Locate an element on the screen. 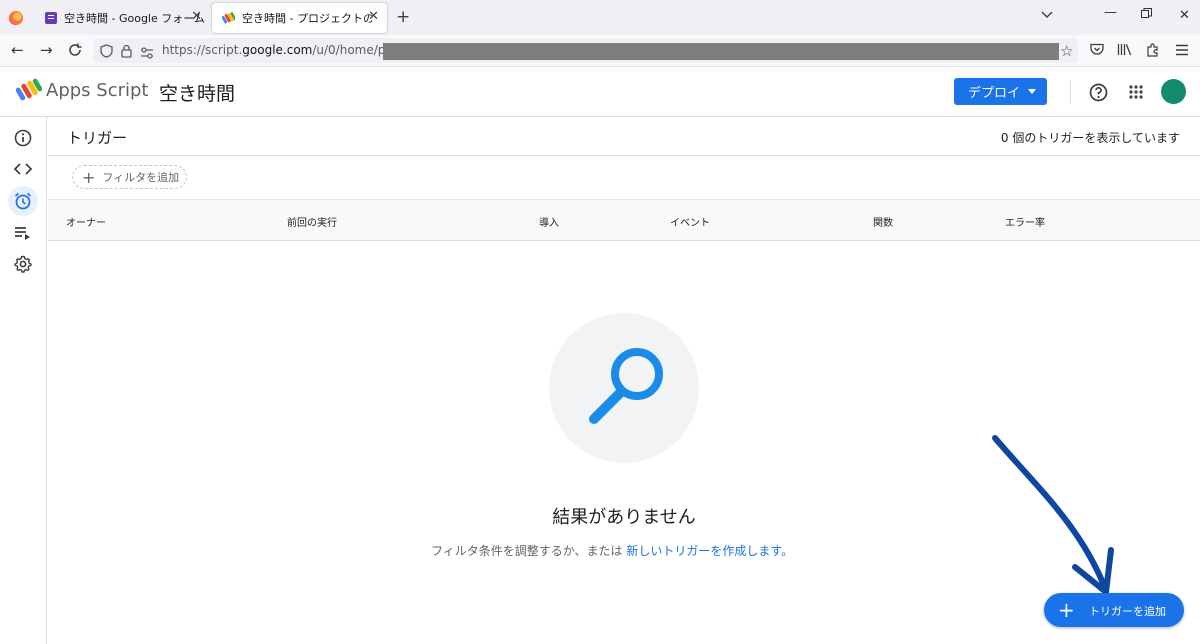  sidebar-item-settings is located at coordinates (23, 264).